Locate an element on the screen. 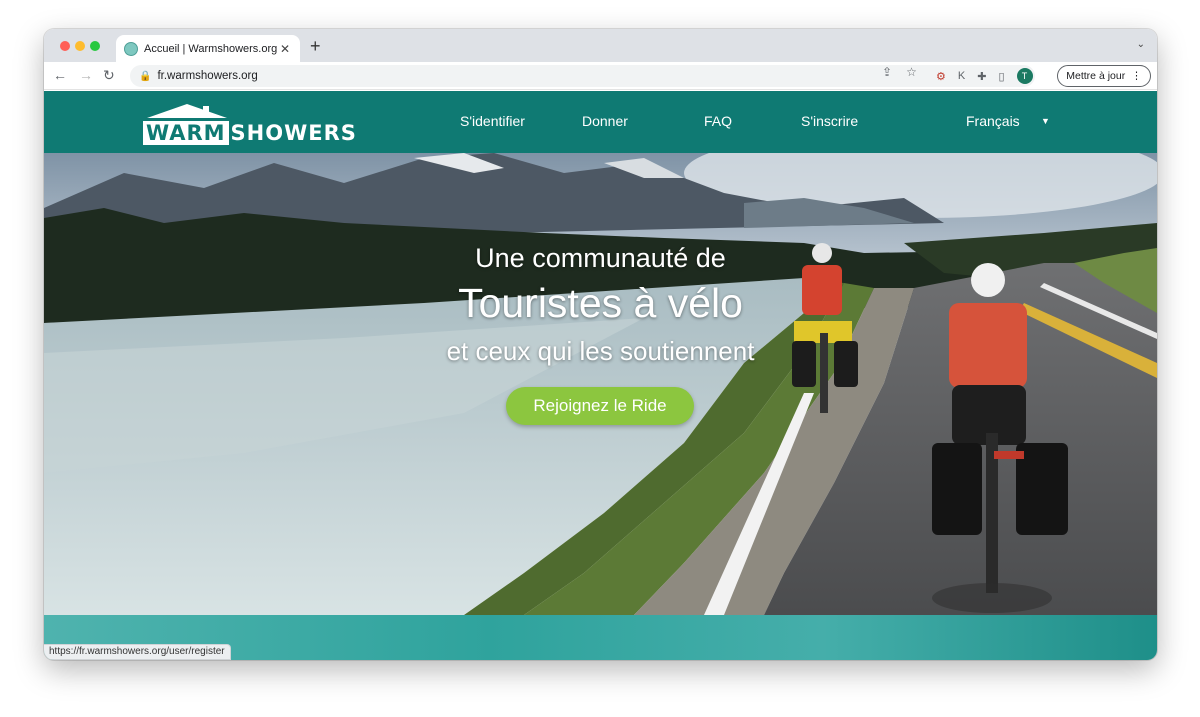  reload-button: ↻ is located at coordinates (109, 75).